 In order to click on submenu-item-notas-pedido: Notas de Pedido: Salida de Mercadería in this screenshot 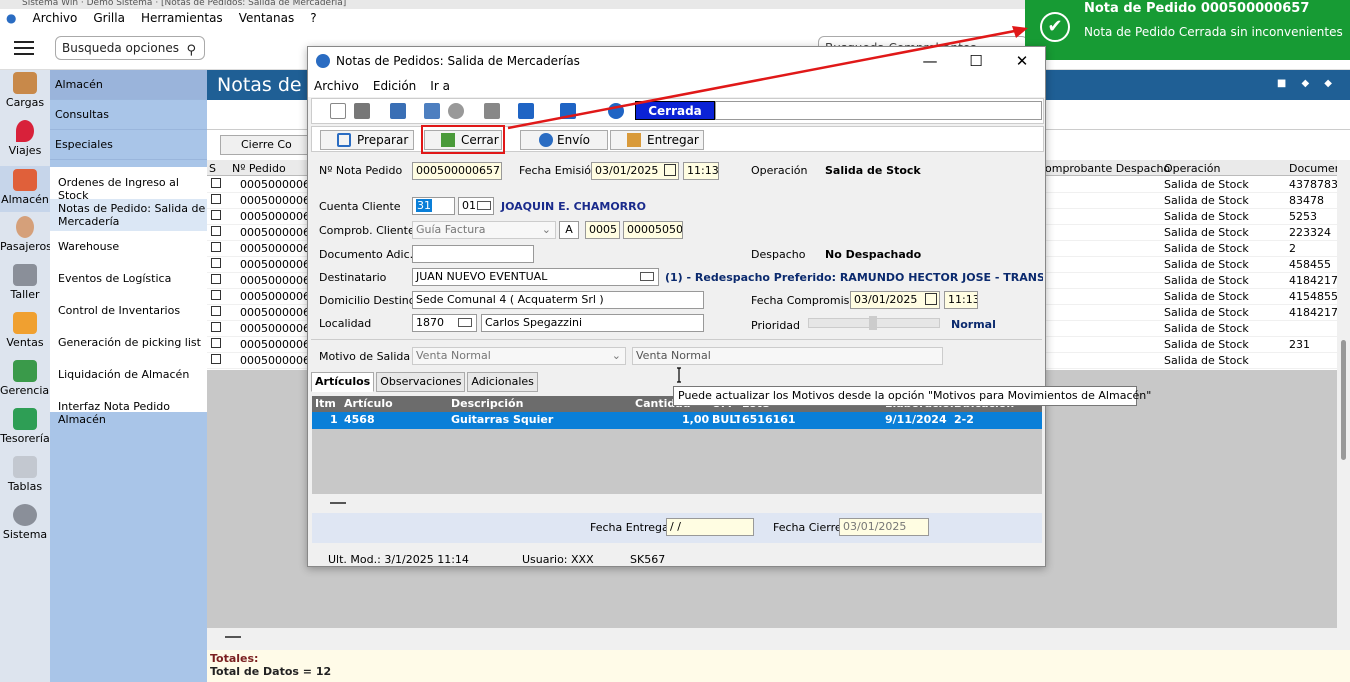, I will do `click(128, 215)`.